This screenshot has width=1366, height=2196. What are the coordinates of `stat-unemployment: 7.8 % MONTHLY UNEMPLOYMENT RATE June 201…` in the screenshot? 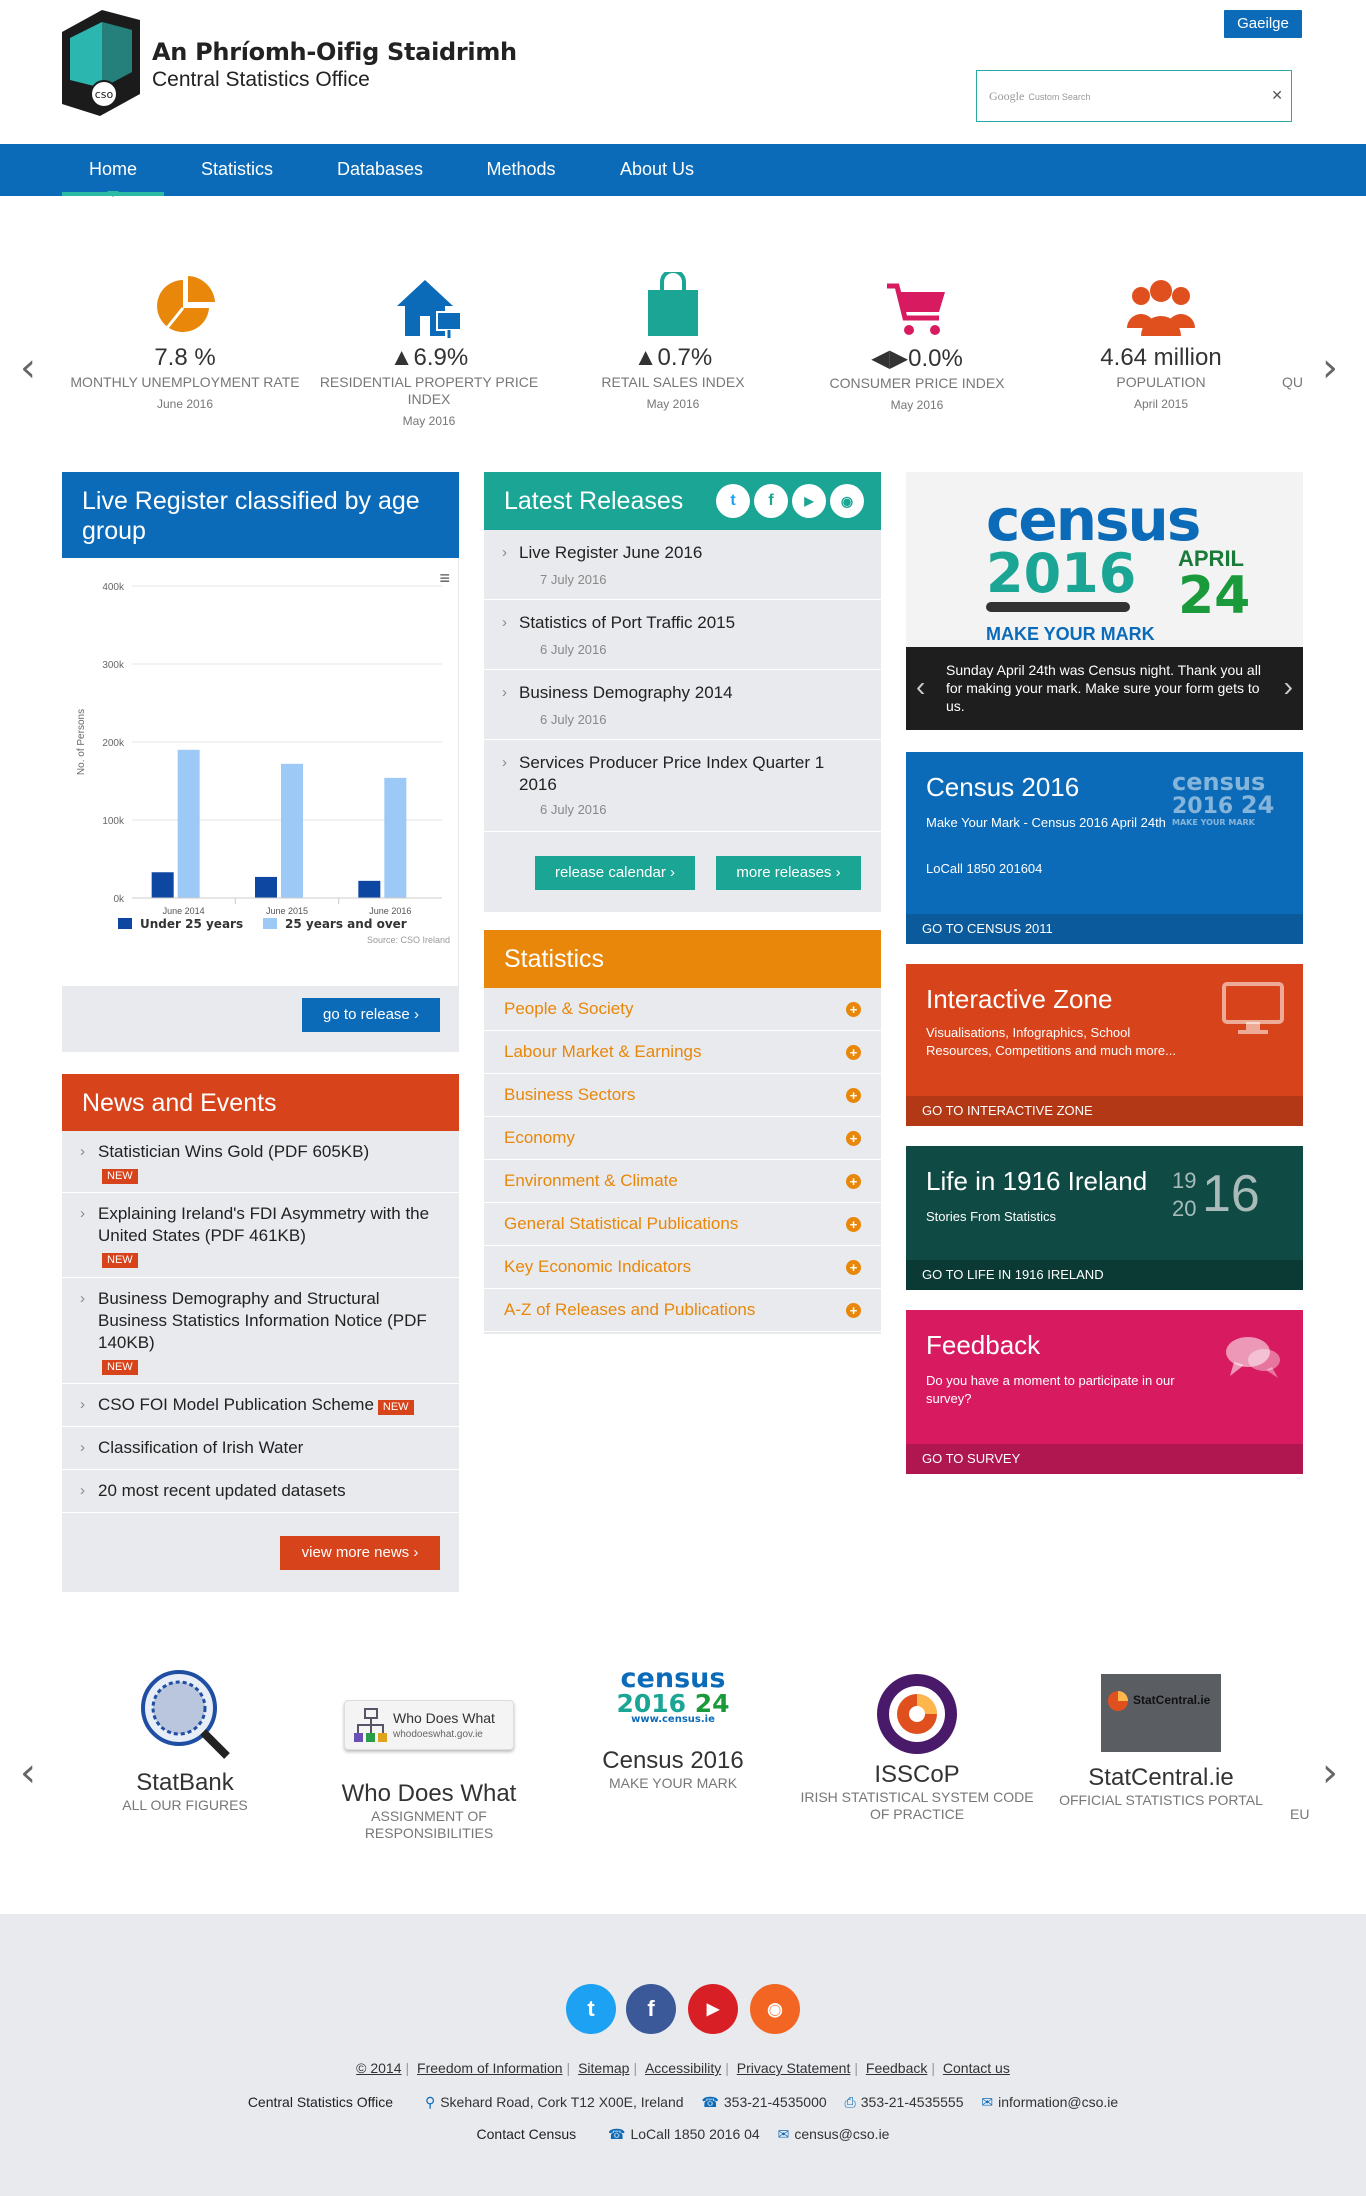 It's located at (185, 335).